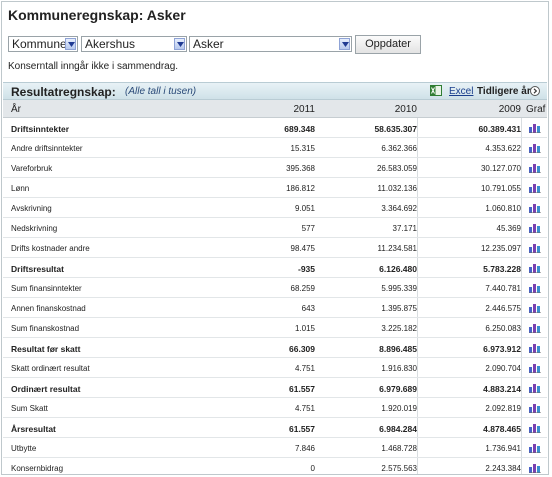 The height and width of the screenshot is (477, 552). Describe the element at coordinates (302, 349) in the screenshot. I see `value-2011: 66.309` at that location.